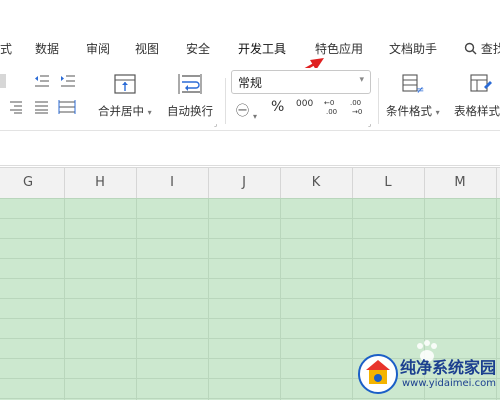  I want to click on watermark-title: 纯净系统家园, so click(448, 367).